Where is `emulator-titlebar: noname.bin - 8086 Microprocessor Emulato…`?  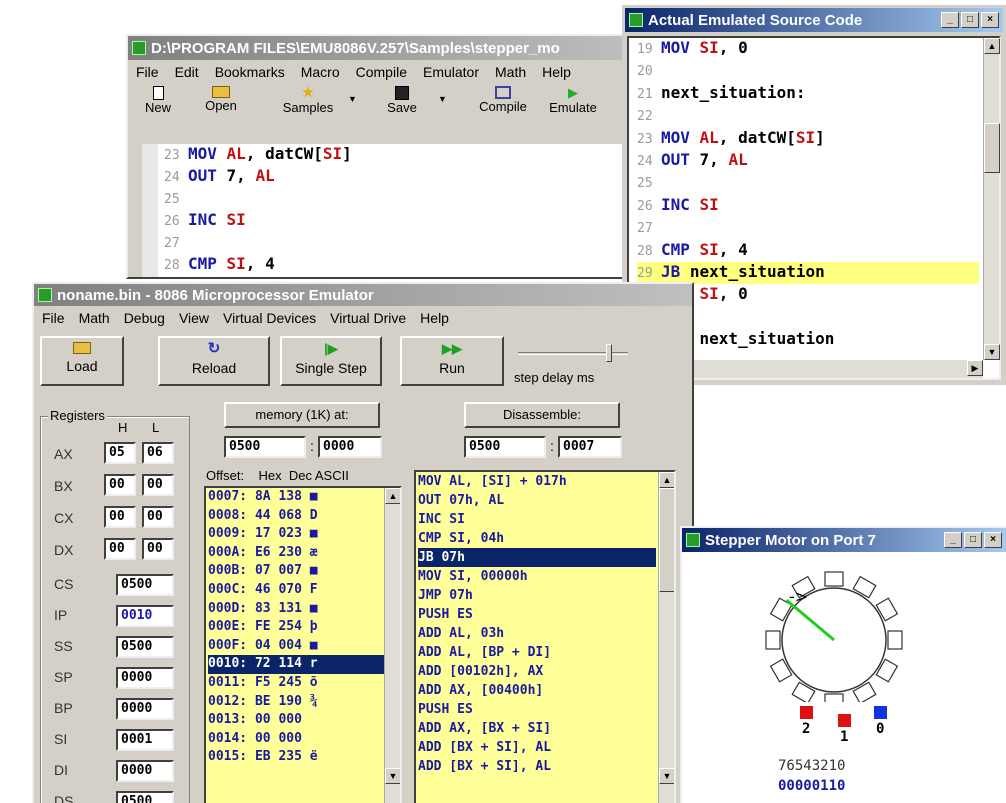 emulator-titlebar: noname.bin - 8086 Microprocessor Emulato… is located at coordinates (363, 295).